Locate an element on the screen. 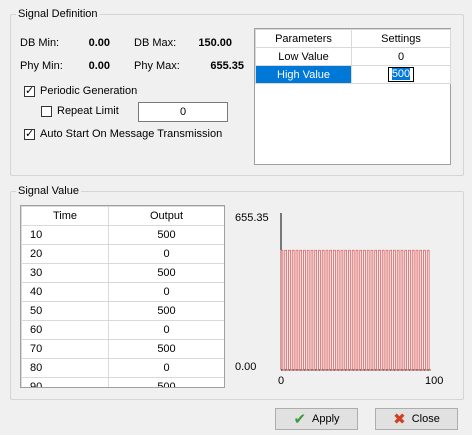 This screenshot has height=435, width=472. signal-value-row: 20 0 is located at coordinates (122, 254).